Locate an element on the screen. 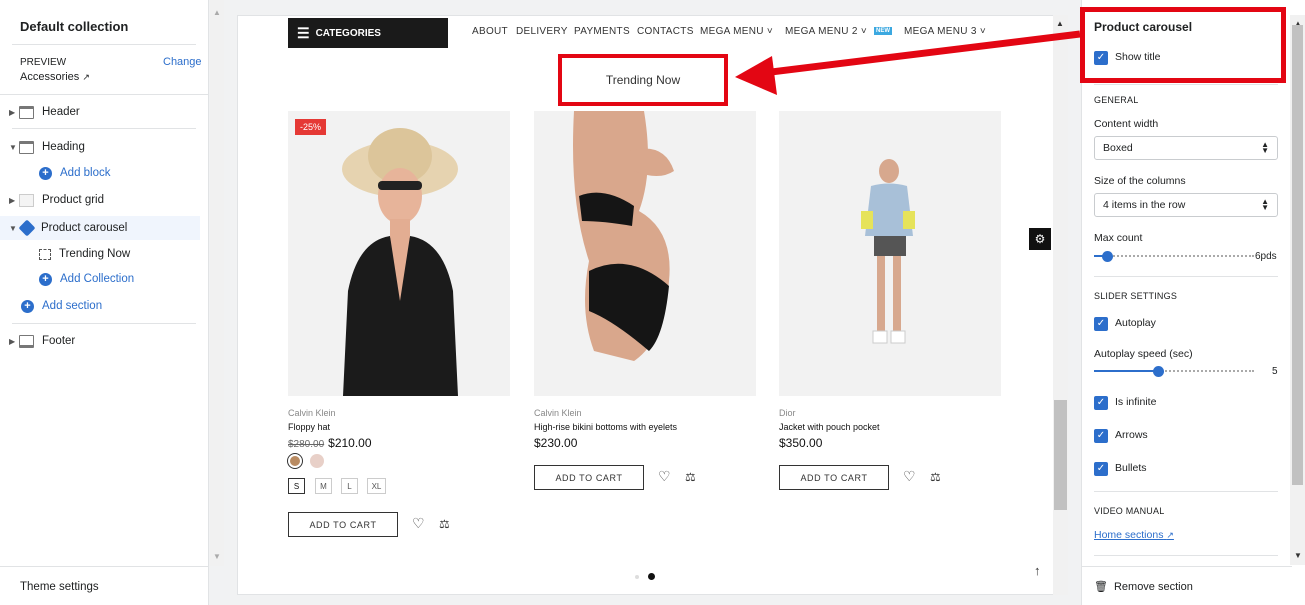 The width and height of the screenshot is (1305, 605). bullets-checkbox: ✓ is located at coordinates (1101, 469).